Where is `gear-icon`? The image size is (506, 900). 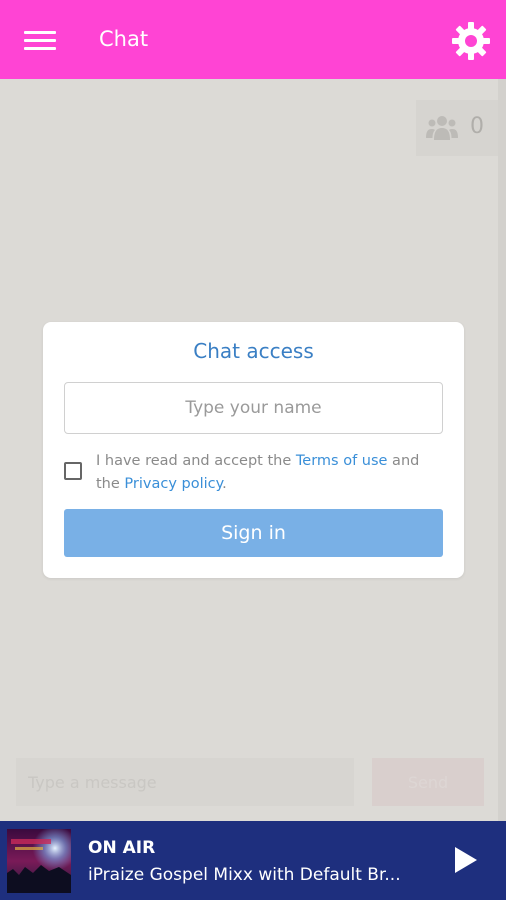 gear-icon is located at coordinates (471, 41).